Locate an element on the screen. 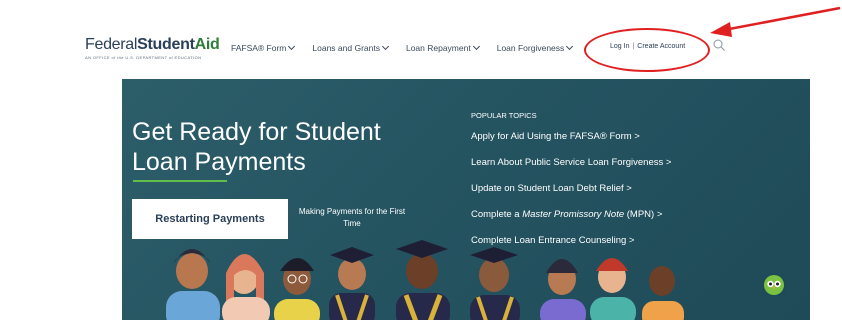 The image size is (842, 320). nav-loans-and-grants: Loans and Grants is located at coordinates (351, 47).